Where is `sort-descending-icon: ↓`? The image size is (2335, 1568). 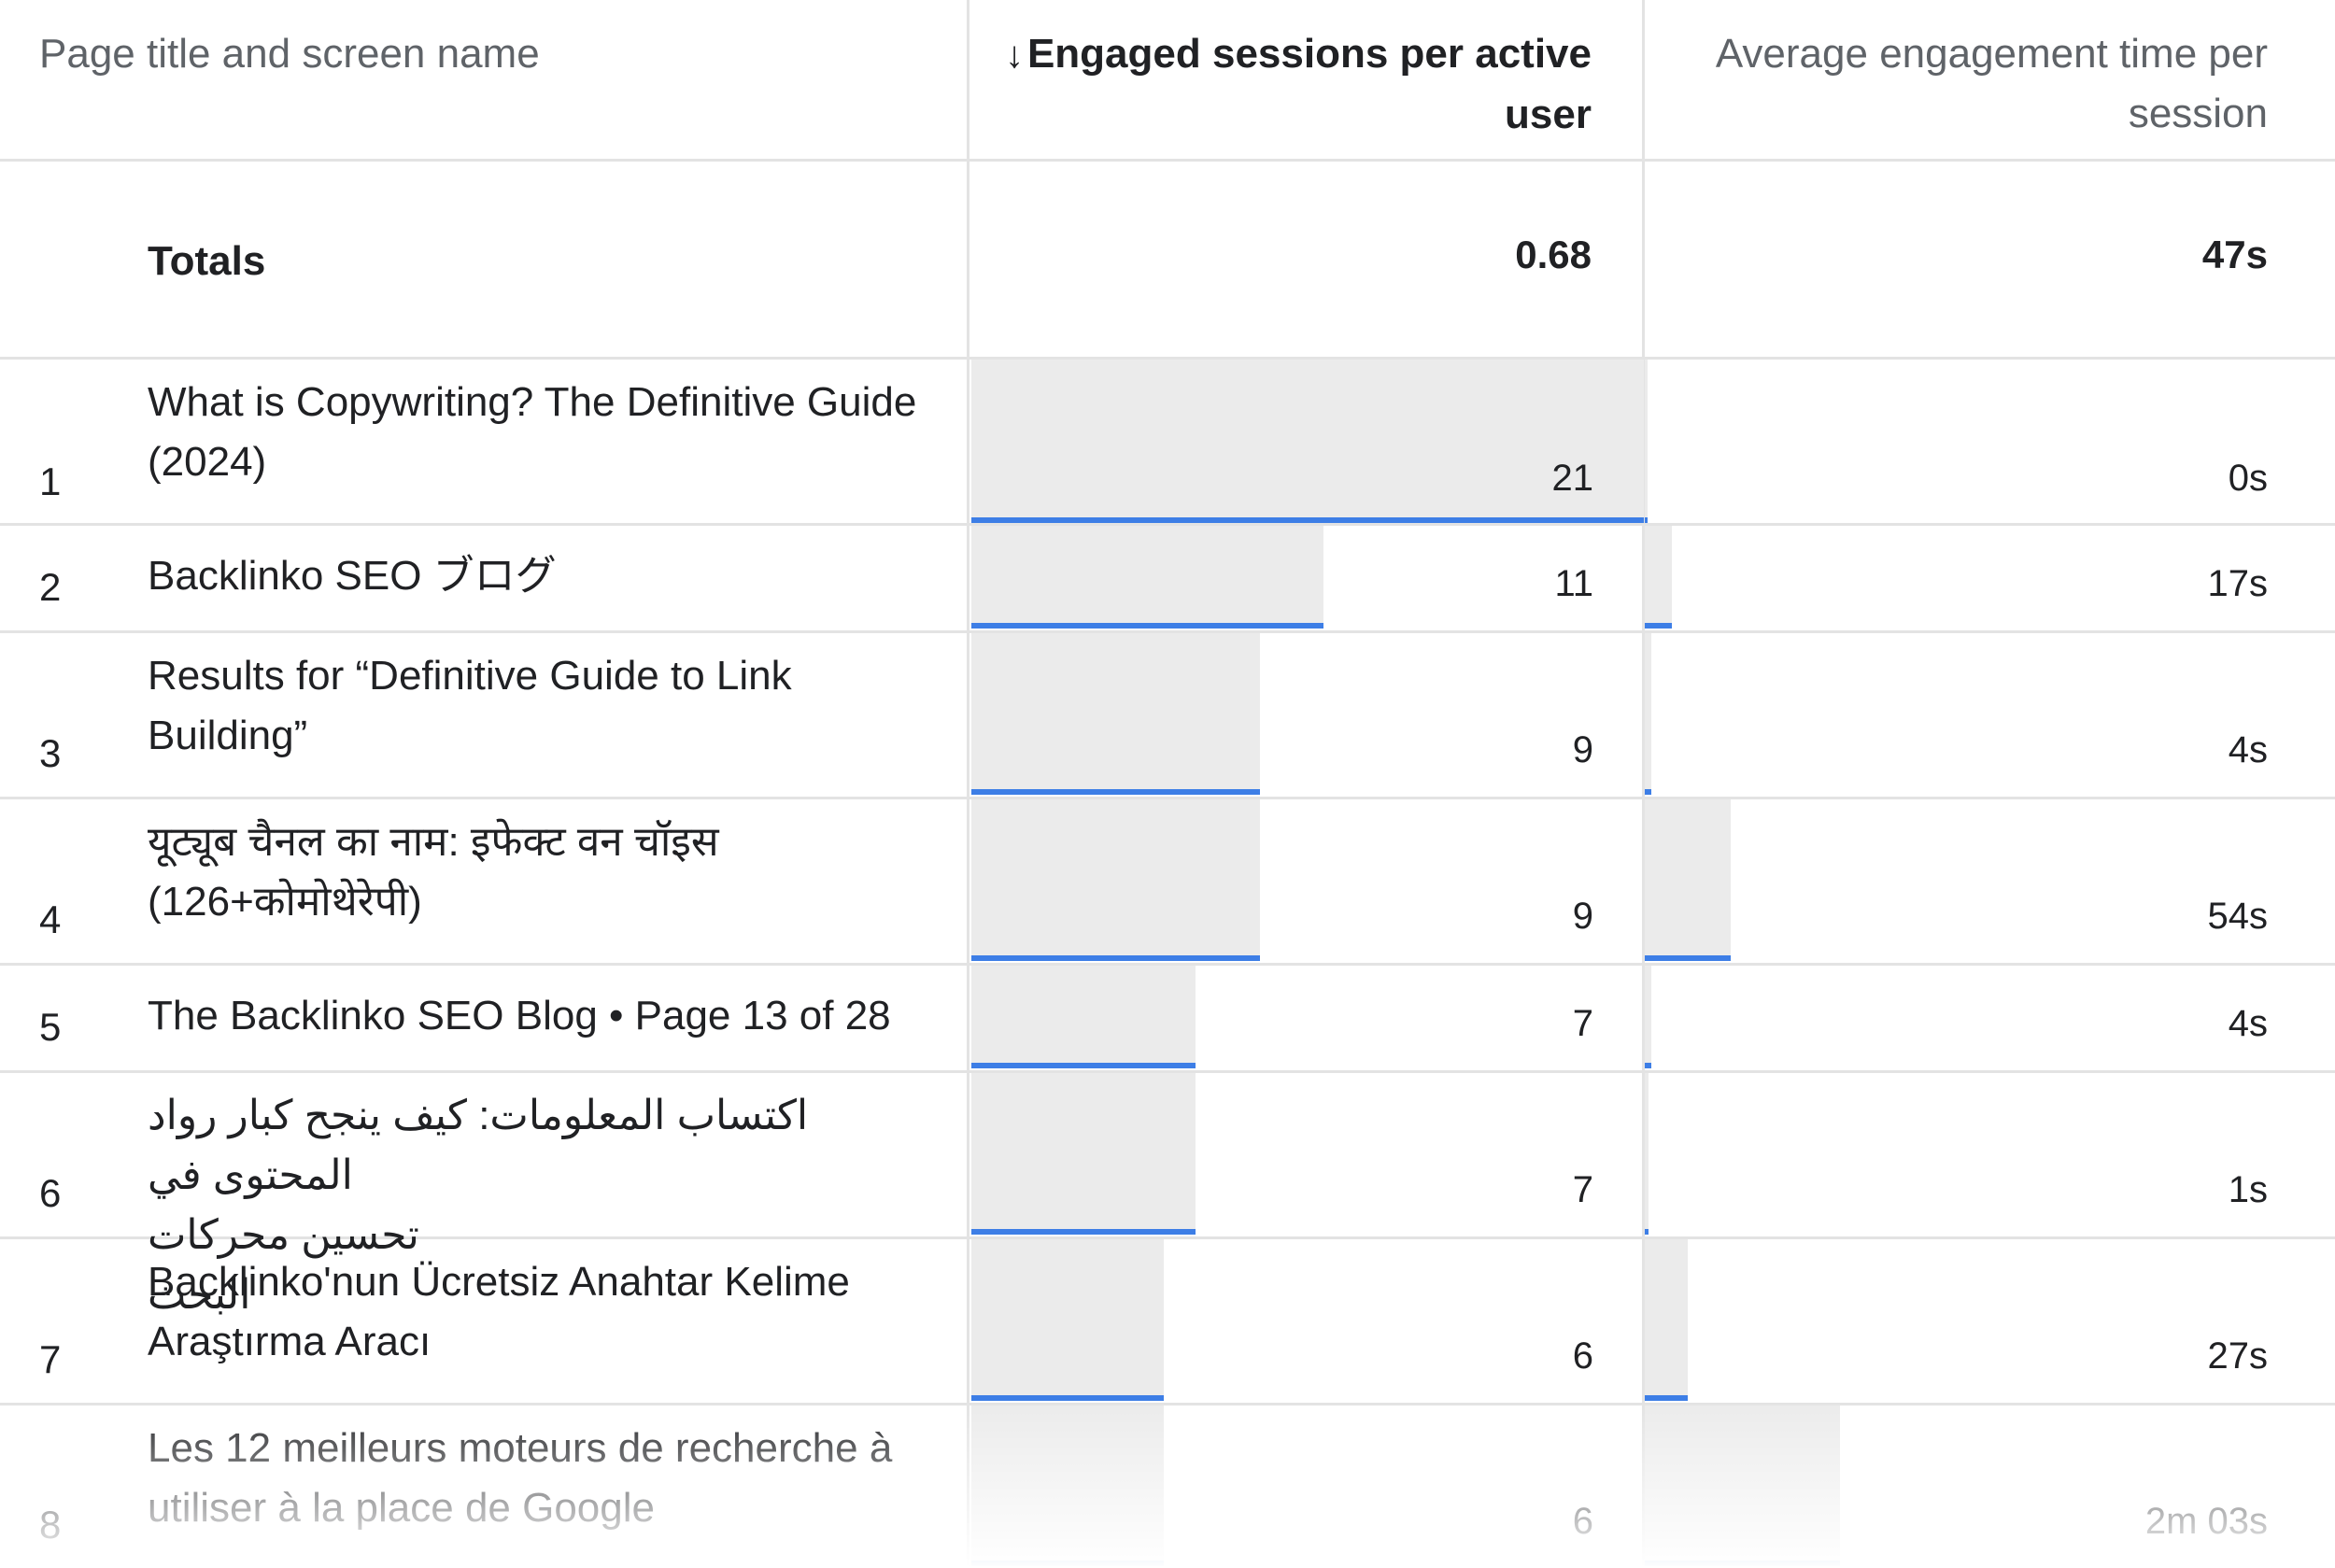 sort-descending-icon: ↓ is located at coordinates (1014, 55).